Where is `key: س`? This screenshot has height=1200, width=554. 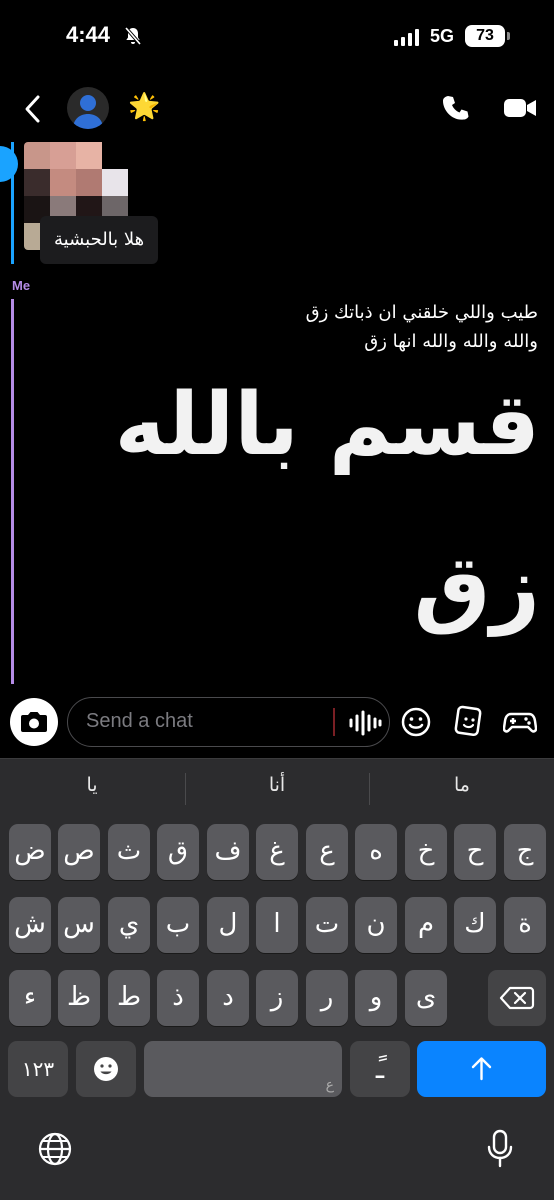
key: س is located at coordinates (79, 925).